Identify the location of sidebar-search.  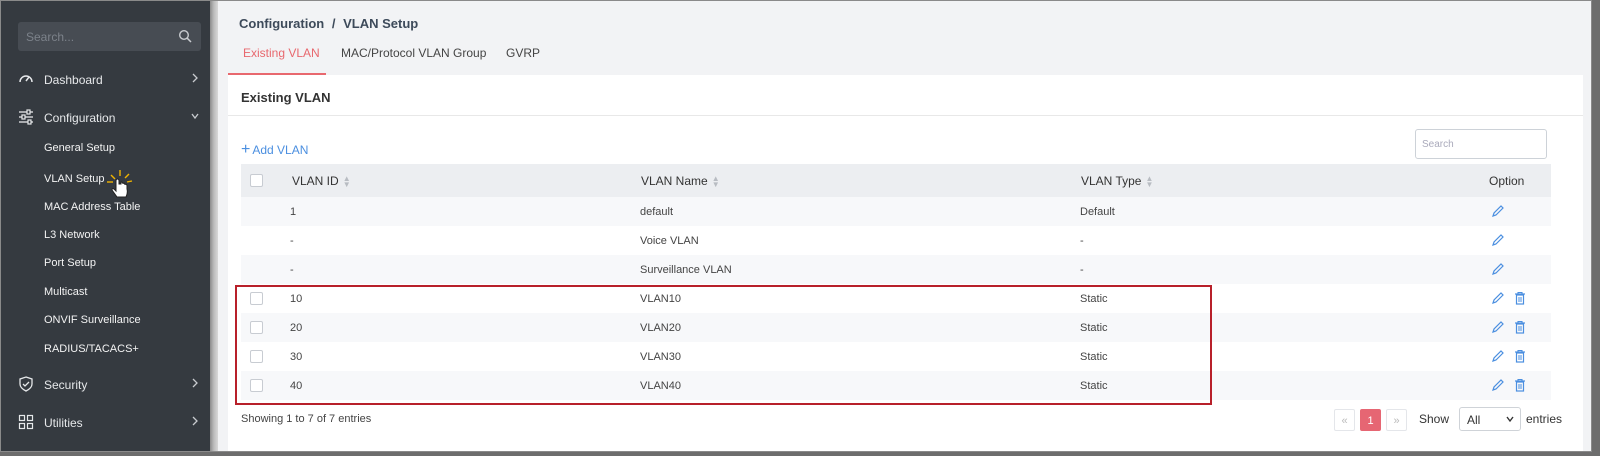
(109, 36).